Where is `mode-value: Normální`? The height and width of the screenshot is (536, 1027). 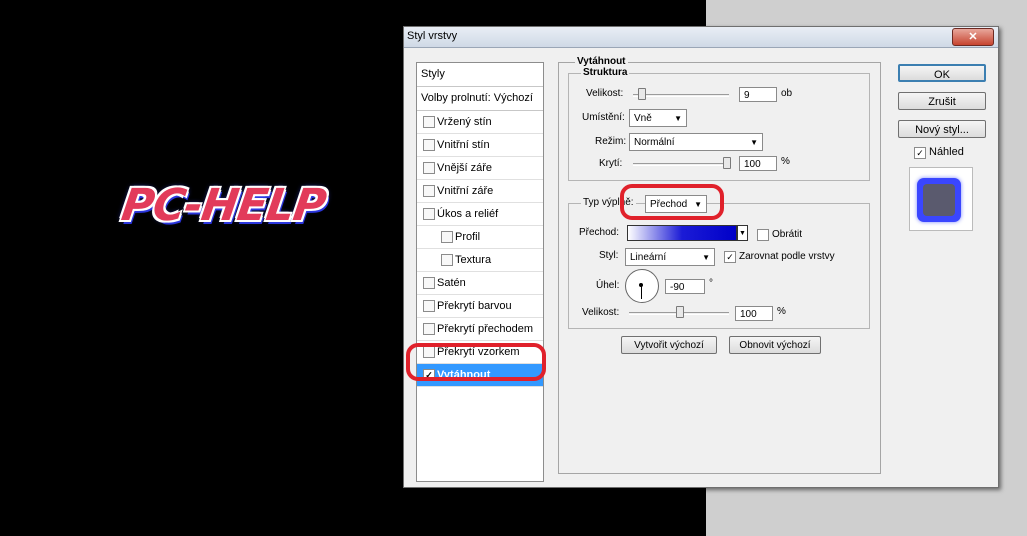 mode-value: Normální is located at coordinates (654, 142).